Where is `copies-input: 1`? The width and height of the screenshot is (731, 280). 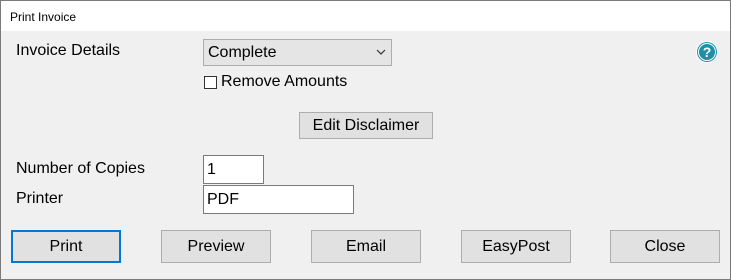
copies-input: 1 is located at coordinates (233, 169).